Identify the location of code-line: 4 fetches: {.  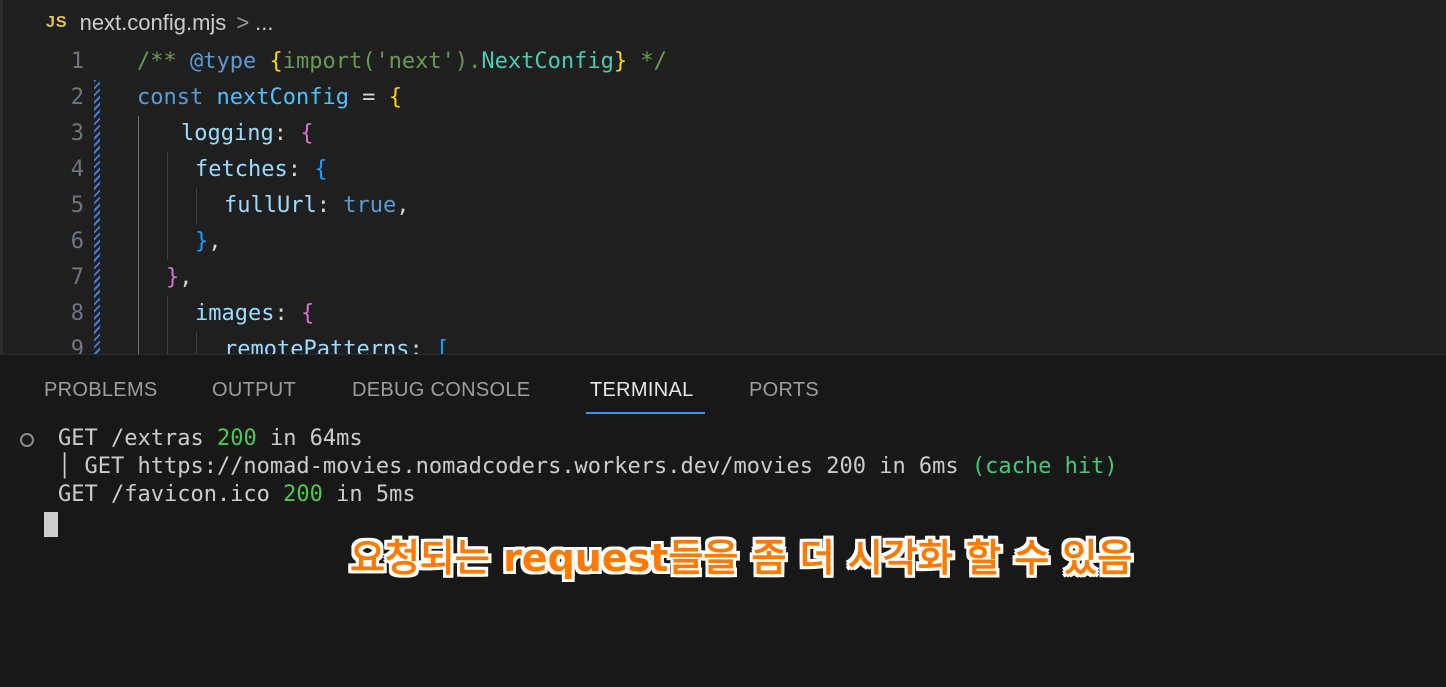
(723, 170).